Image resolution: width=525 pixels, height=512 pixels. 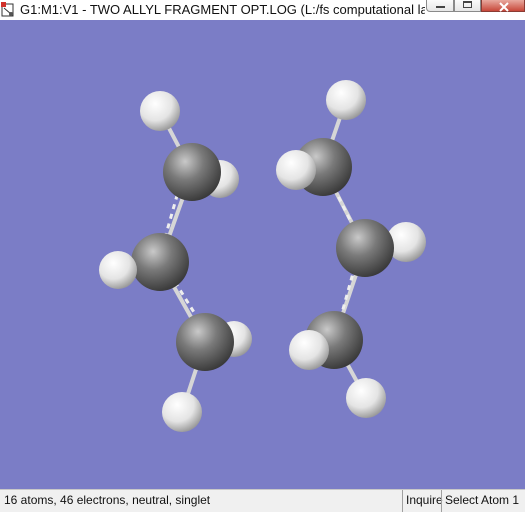 What do you see at coordinates (440, 6) in the screenshot?
I see `minimize-button` at bounding box center [440, 6].